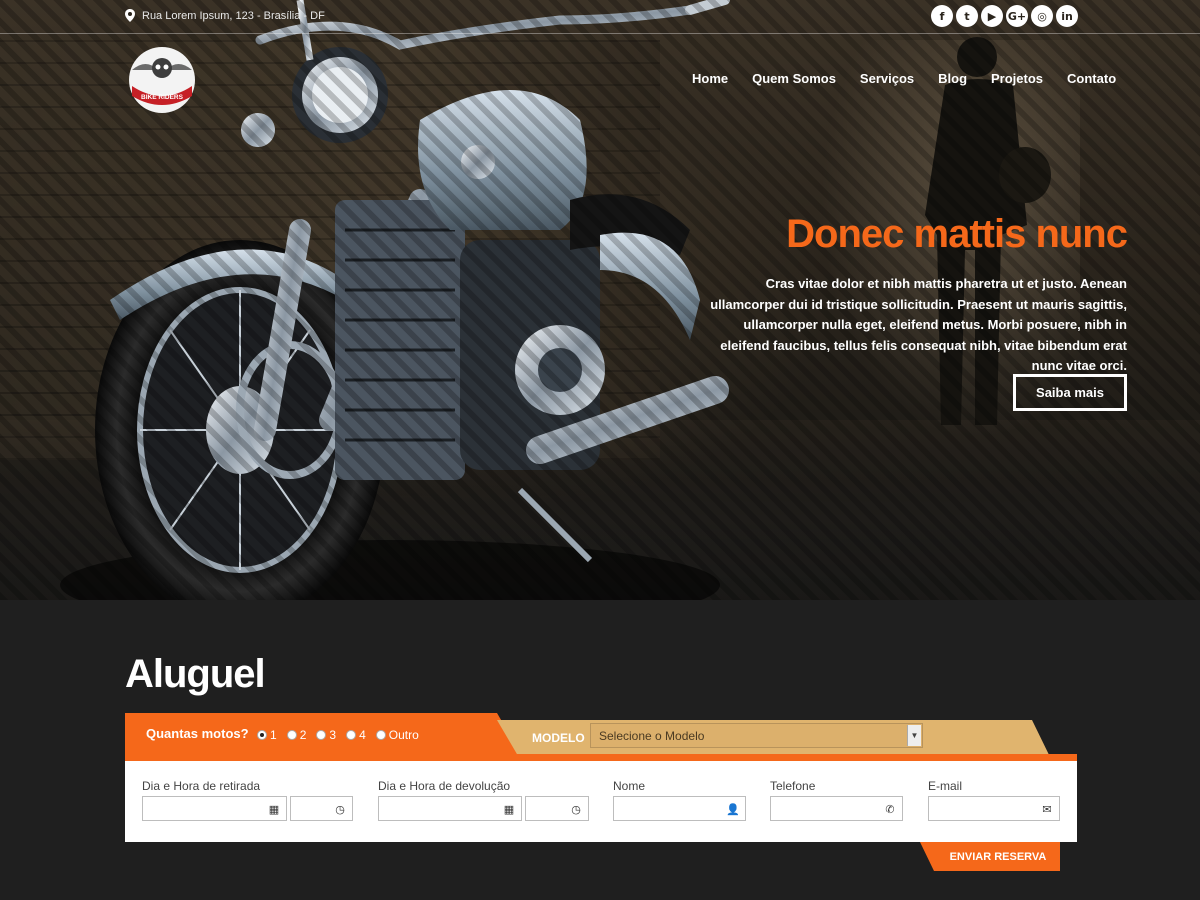 This screenshot has width=1200, height=900. I want to click on google-plus-icon: G+, so click(1017, 16).